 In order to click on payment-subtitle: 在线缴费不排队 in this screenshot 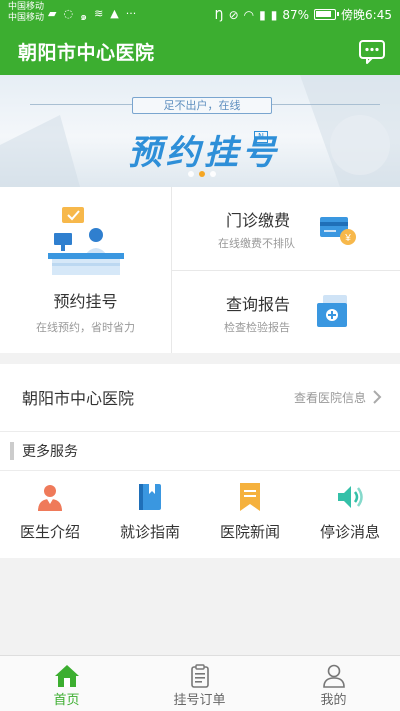, I will do `click(256, 243)`.